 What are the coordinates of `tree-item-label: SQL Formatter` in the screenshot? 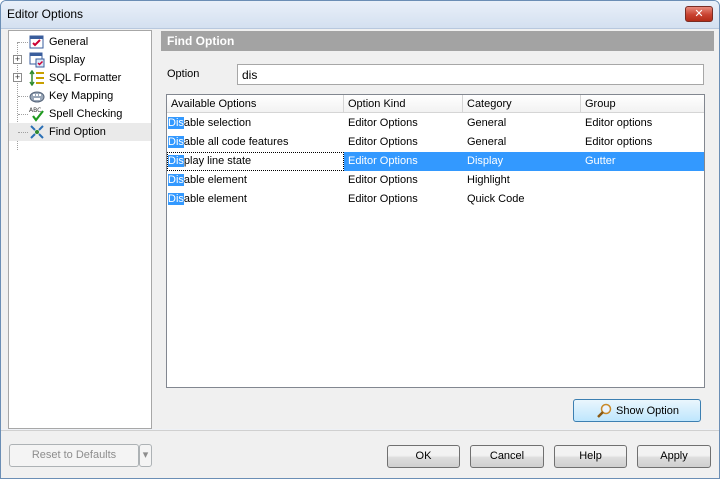 It's located at (85, 78).